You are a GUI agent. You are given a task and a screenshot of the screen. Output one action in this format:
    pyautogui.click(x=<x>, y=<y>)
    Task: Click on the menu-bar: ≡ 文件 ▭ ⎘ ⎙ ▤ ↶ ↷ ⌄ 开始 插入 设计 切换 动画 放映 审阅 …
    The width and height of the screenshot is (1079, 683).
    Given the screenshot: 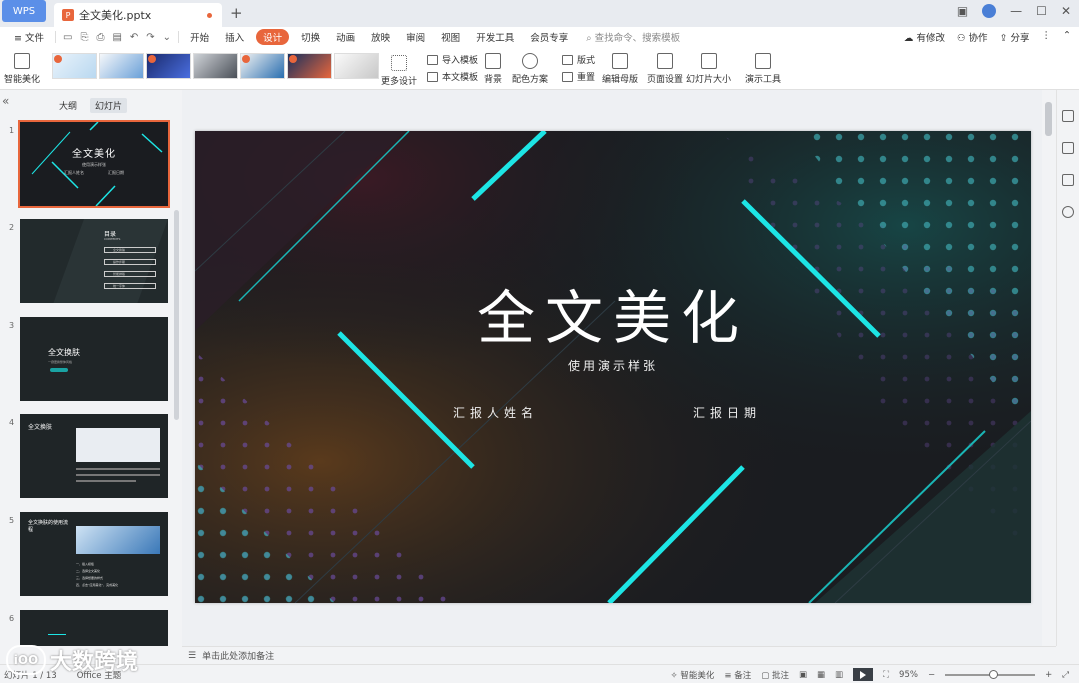 What is the action you would take?
    pyautogui.click(x=539, y=37)
    